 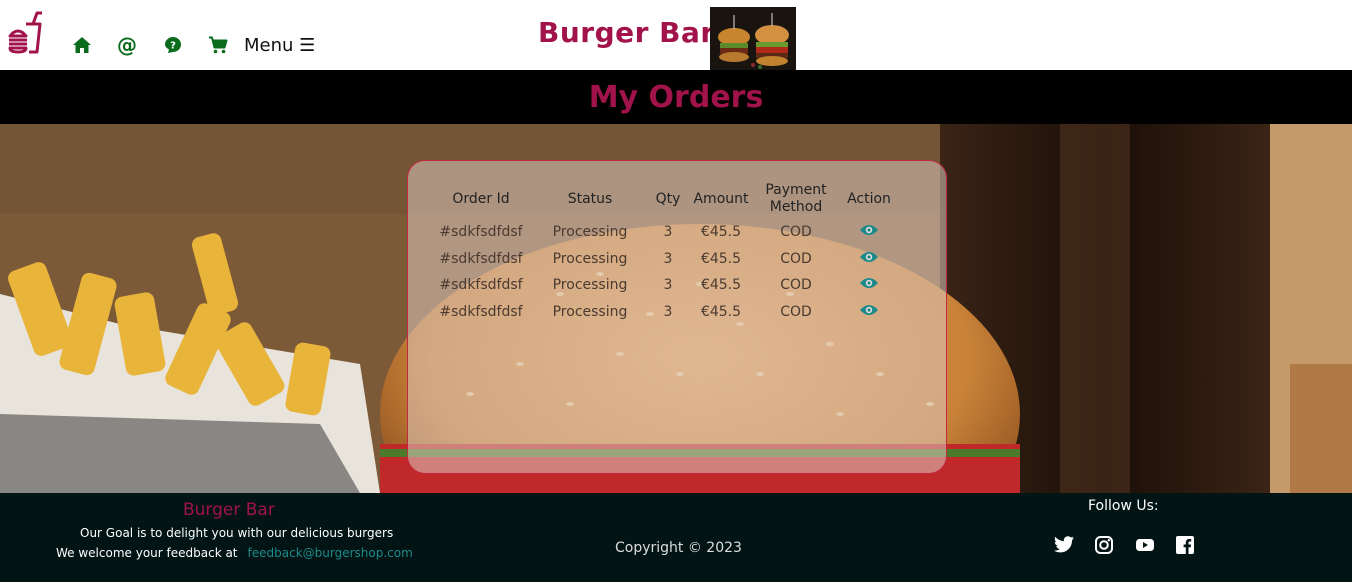 I want to click on title-bar: My Orders, so click(x=676, y=97).